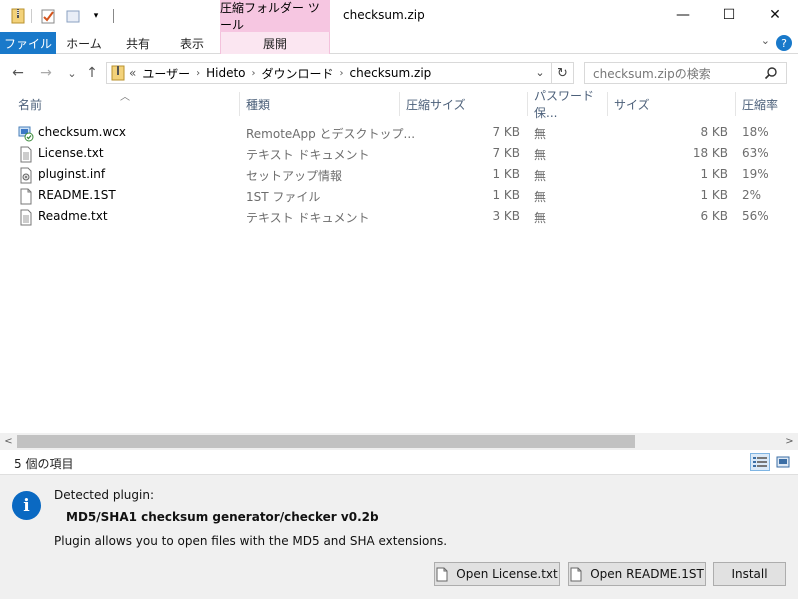 This screenshot has height=599, width=798. I want to click on properties-icon, so click(48, 16).